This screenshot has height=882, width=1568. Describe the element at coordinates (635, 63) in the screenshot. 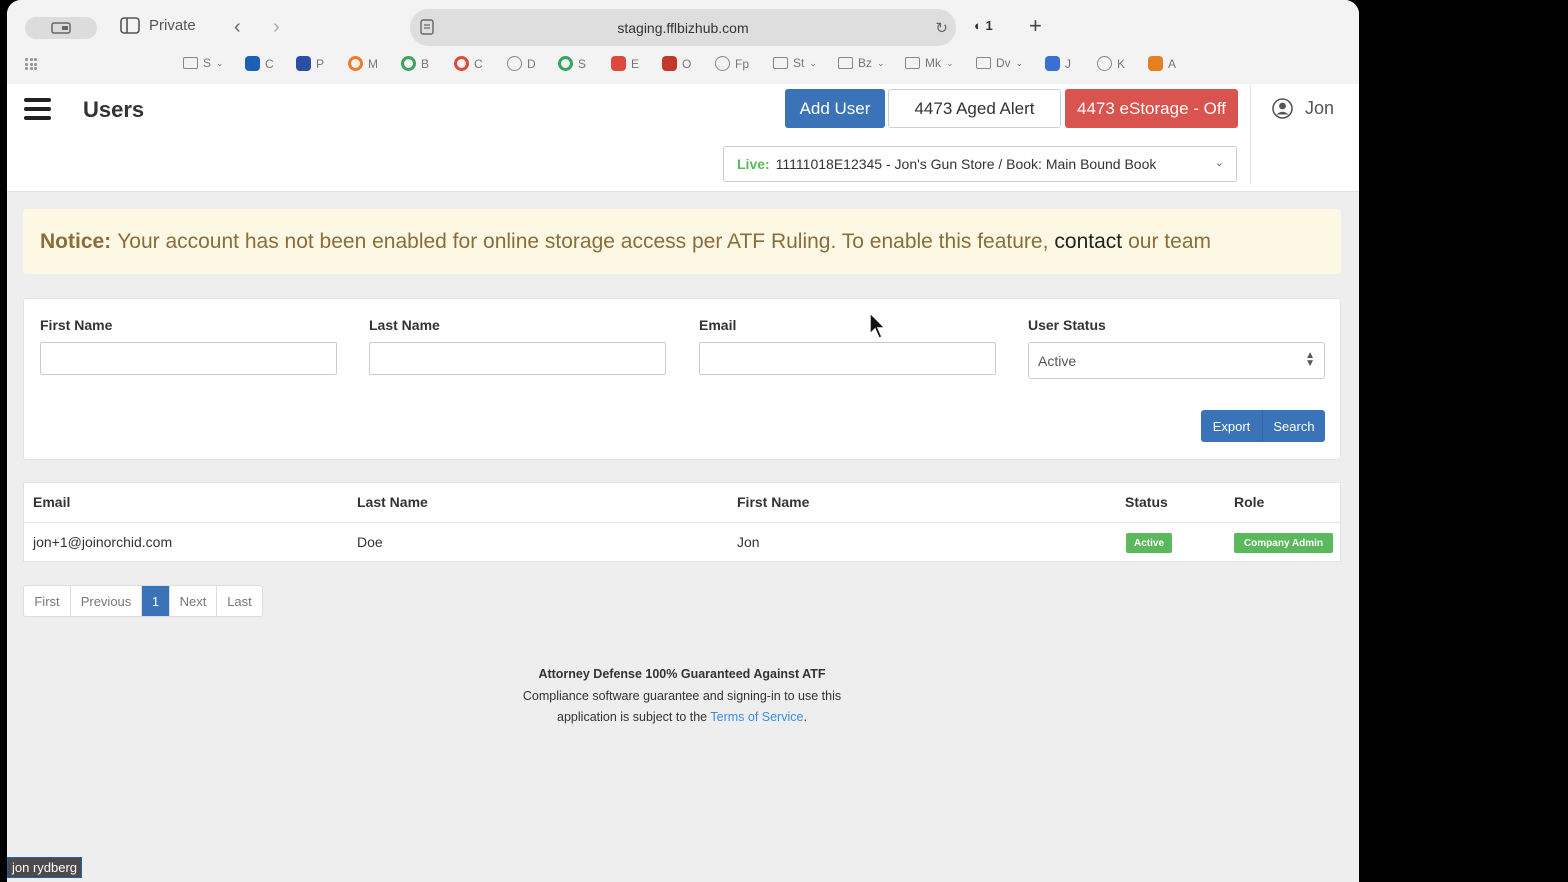

I see `bookmark-label: E` at that location.